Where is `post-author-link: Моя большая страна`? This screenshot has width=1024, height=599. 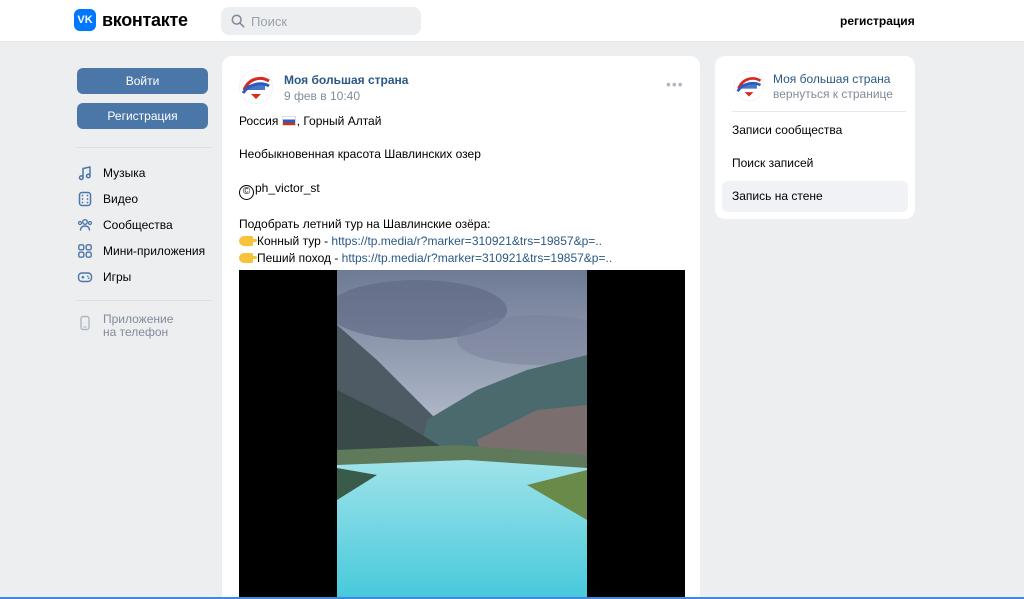
post-author-link: Моя большая страна is located at coordinates (346, 80).